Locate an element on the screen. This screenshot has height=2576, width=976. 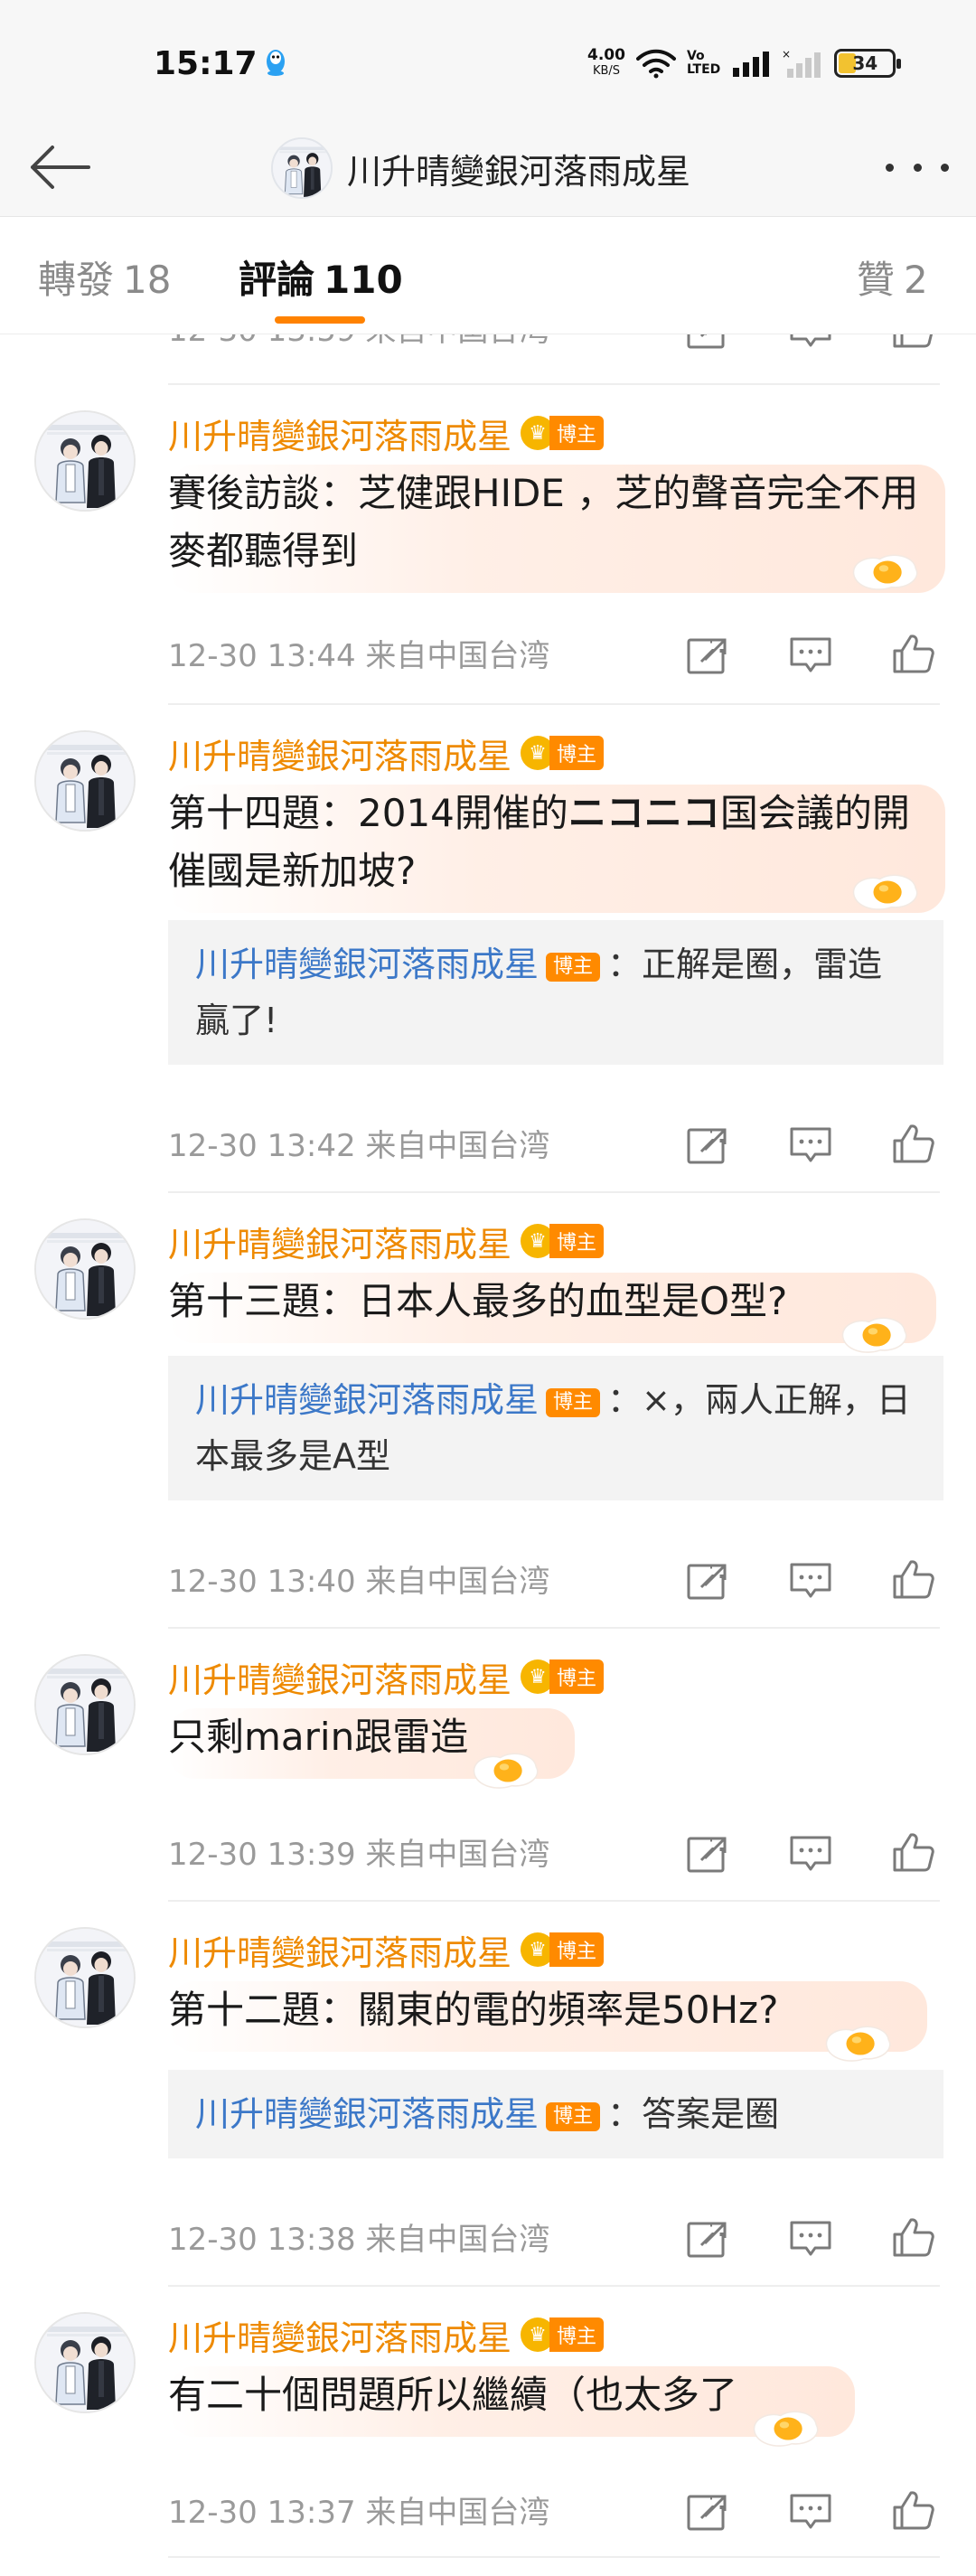
signal-no-service-icon: × is located at coordinates (801, 63).